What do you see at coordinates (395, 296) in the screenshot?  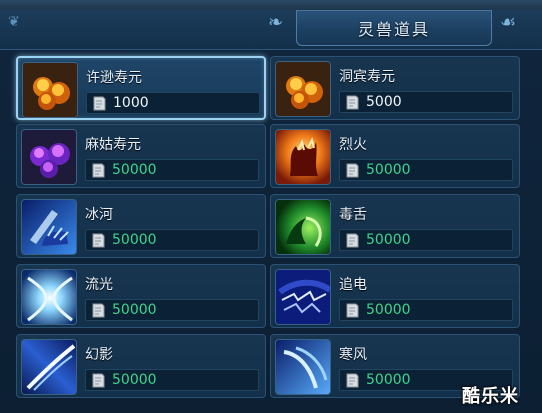 I see `item-card: 追电 50000` at bounding box center [395, 296].